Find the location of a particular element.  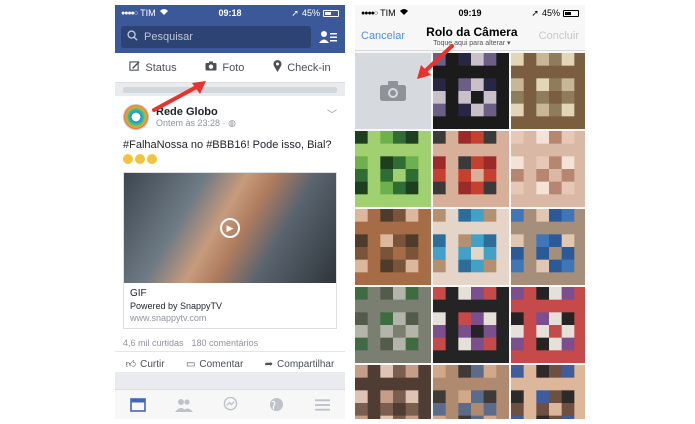

search-input: Pesquisar is located at coordinates (216, 37).